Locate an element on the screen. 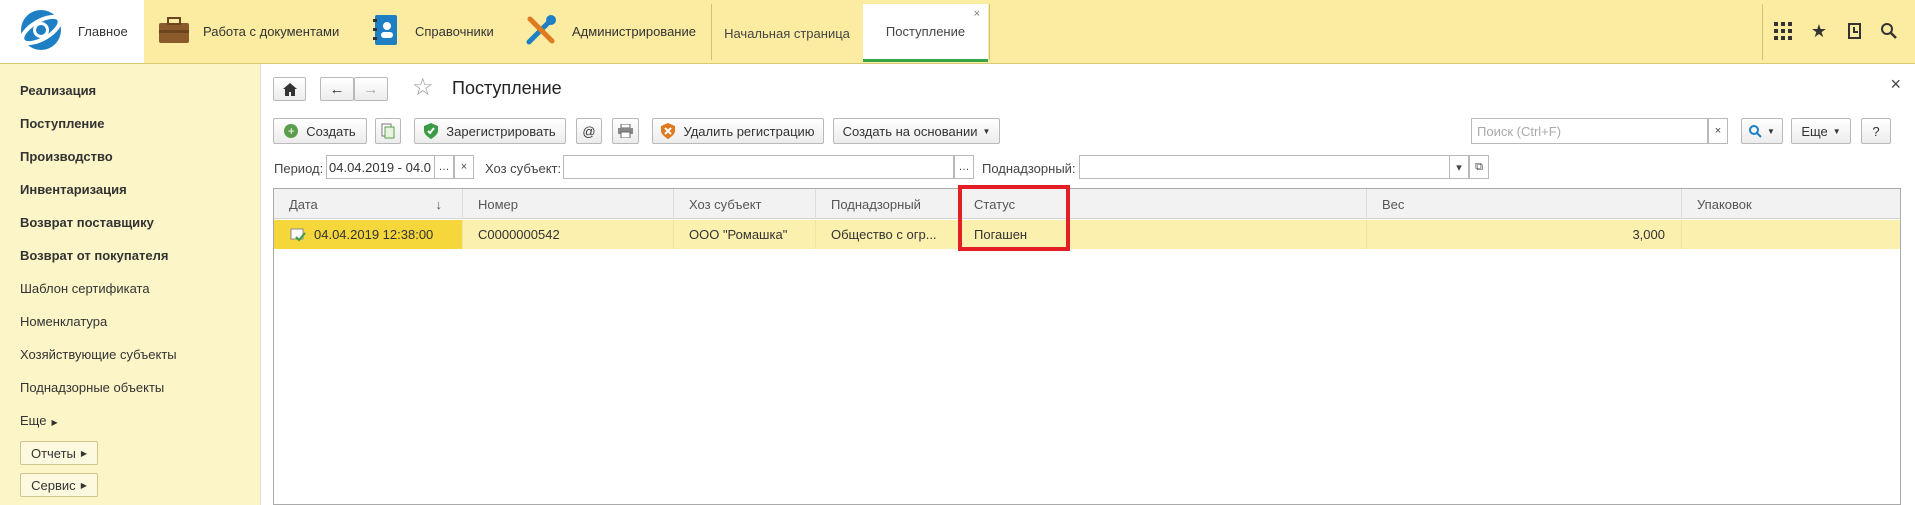 This screenshot has width=1915, height=505. sort-down-icon: ↓ is located at coordinates (439, 204).